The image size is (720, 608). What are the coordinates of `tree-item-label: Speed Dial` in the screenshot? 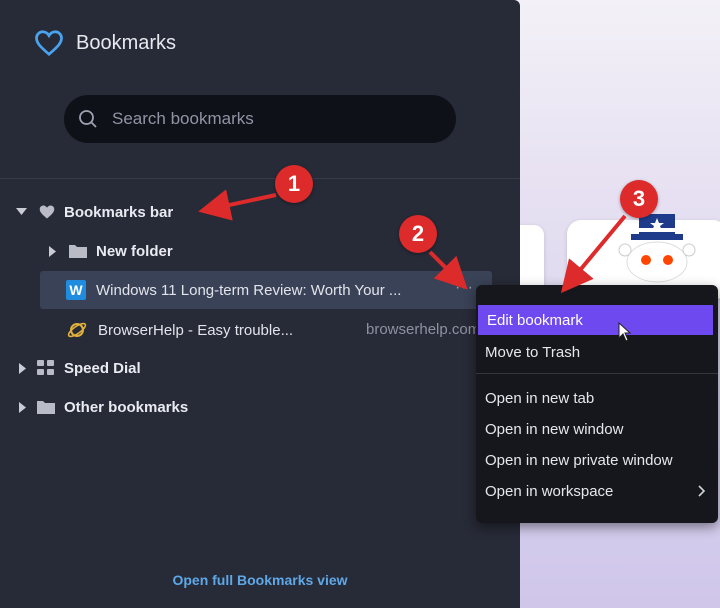 It's located at (102, 368).